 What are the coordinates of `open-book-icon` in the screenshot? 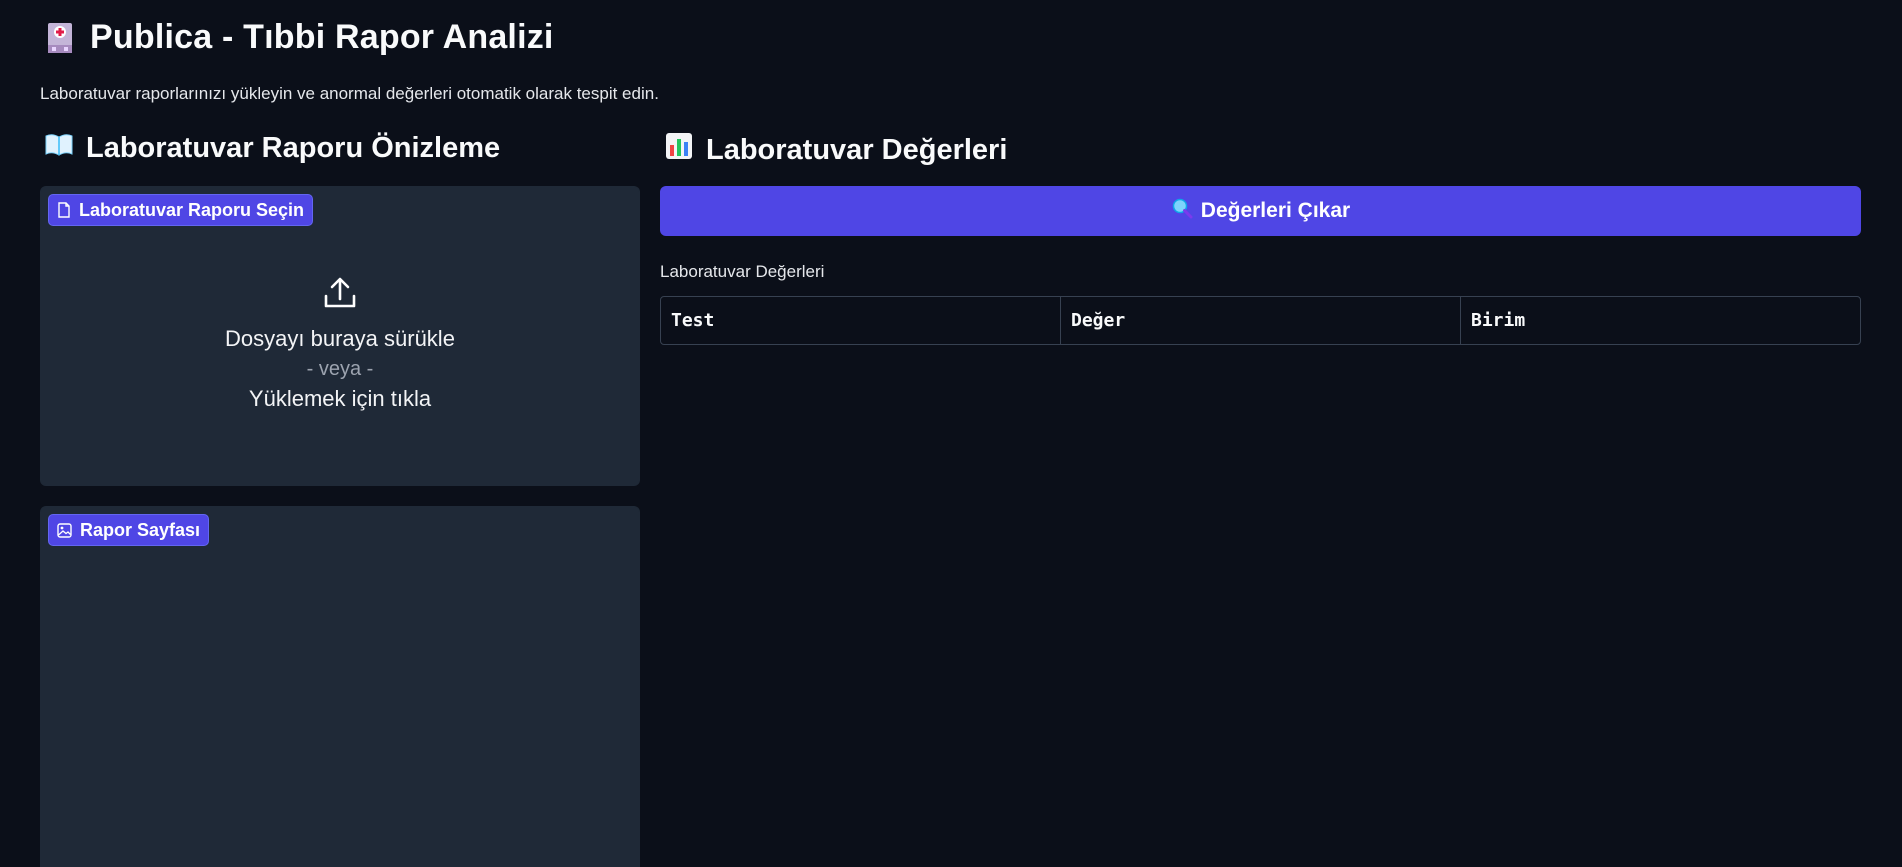 It's located at (59, 148).